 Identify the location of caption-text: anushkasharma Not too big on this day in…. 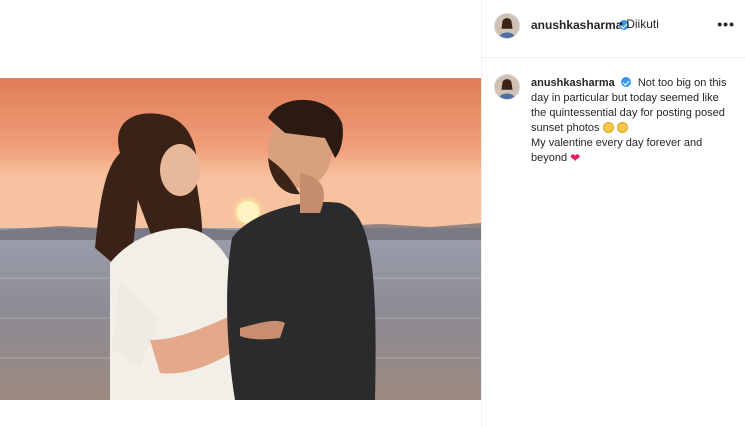
(631, 121).